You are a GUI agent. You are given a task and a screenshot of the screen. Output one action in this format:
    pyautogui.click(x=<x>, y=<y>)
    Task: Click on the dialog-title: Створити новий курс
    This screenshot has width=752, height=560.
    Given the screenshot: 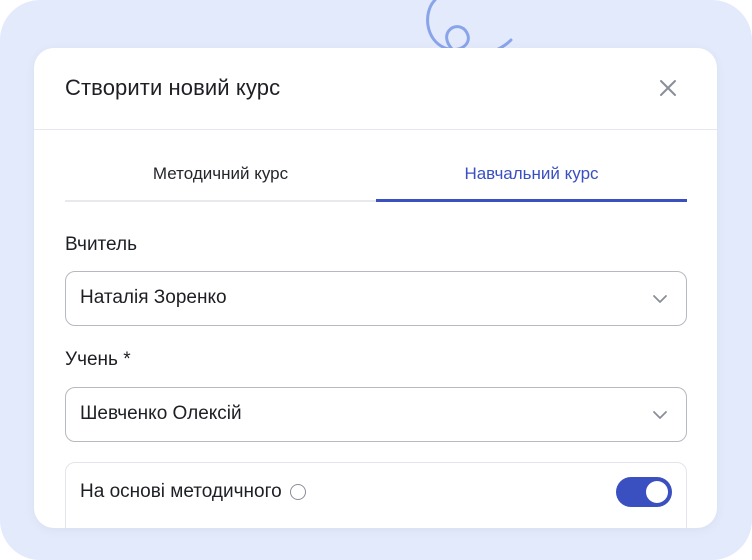 What is the action you would take?
    pyautogui.click(x=173, y=87)
    